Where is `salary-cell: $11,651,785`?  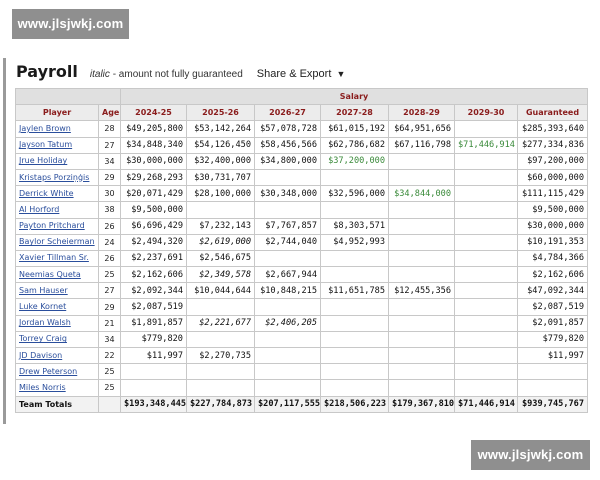 salary-cell: $11,651,785 is located at coordinates (354, 291).